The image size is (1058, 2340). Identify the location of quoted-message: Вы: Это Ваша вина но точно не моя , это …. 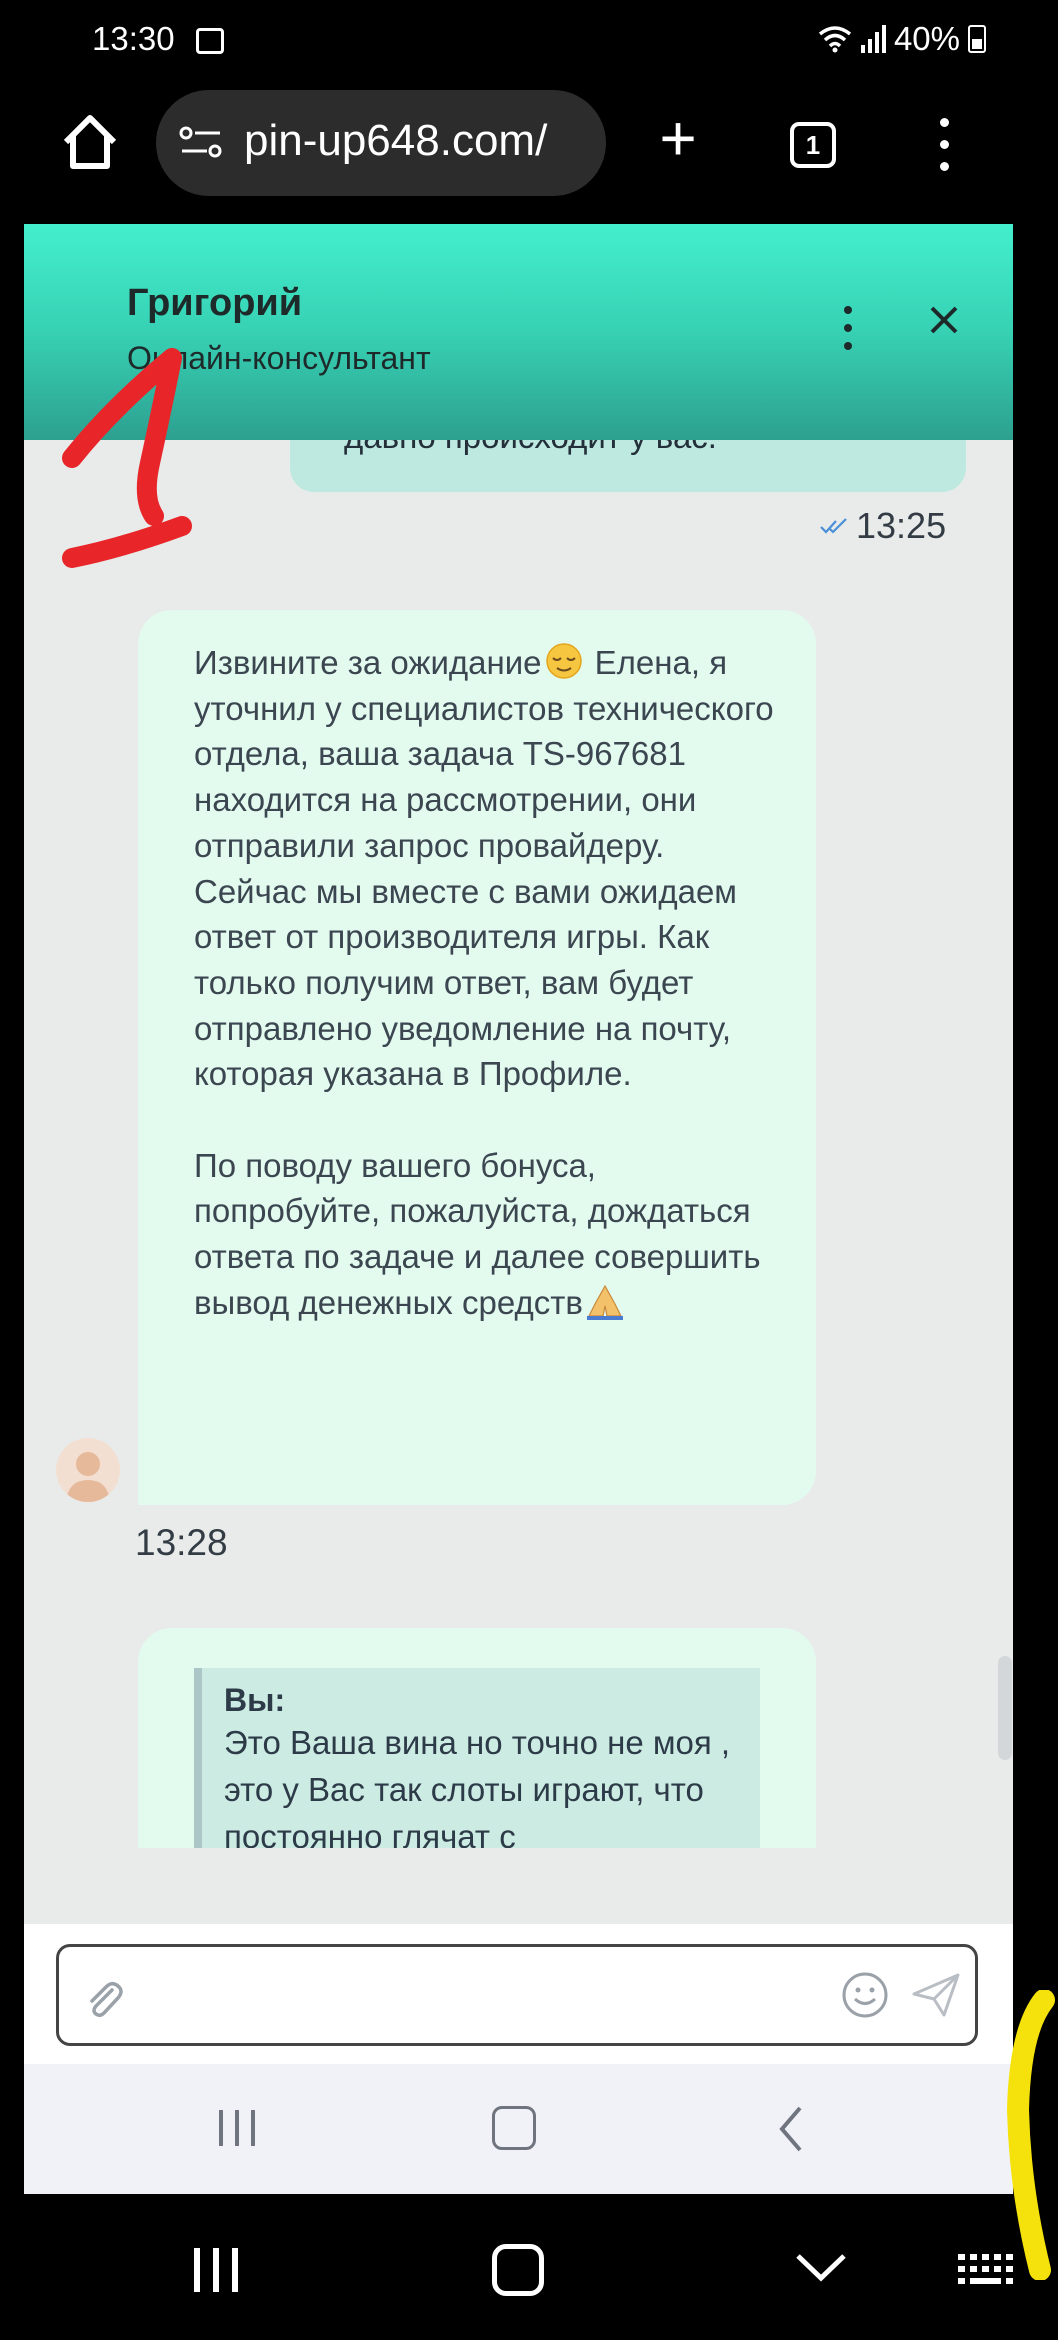
(477, 1758).